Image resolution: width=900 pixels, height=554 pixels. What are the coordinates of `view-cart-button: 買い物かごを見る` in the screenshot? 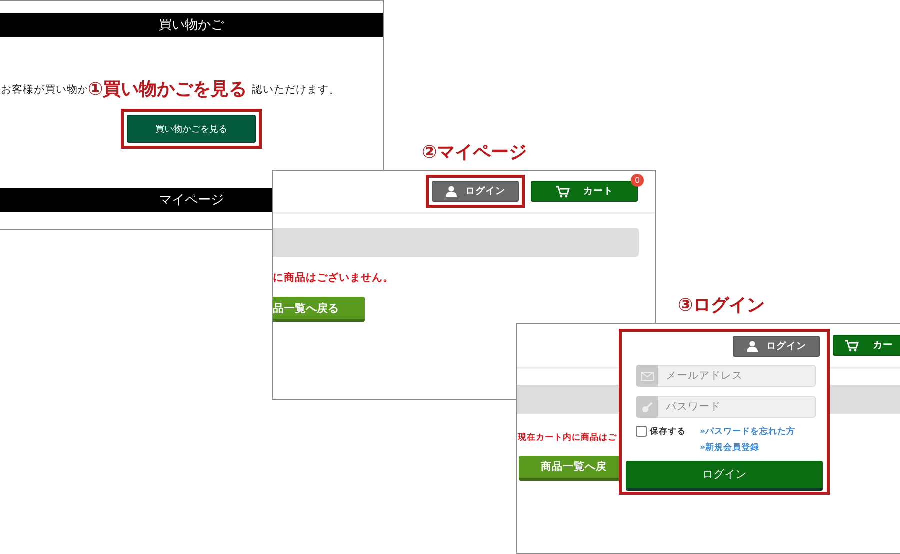 It's located at (191, 129).